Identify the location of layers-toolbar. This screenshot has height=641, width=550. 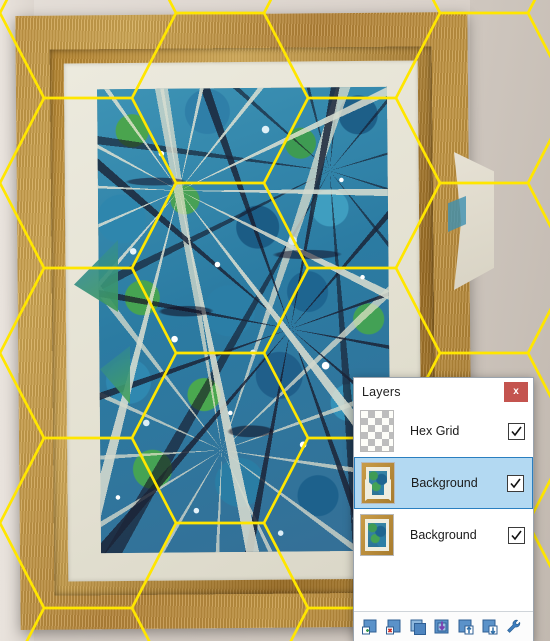
(443, 626).